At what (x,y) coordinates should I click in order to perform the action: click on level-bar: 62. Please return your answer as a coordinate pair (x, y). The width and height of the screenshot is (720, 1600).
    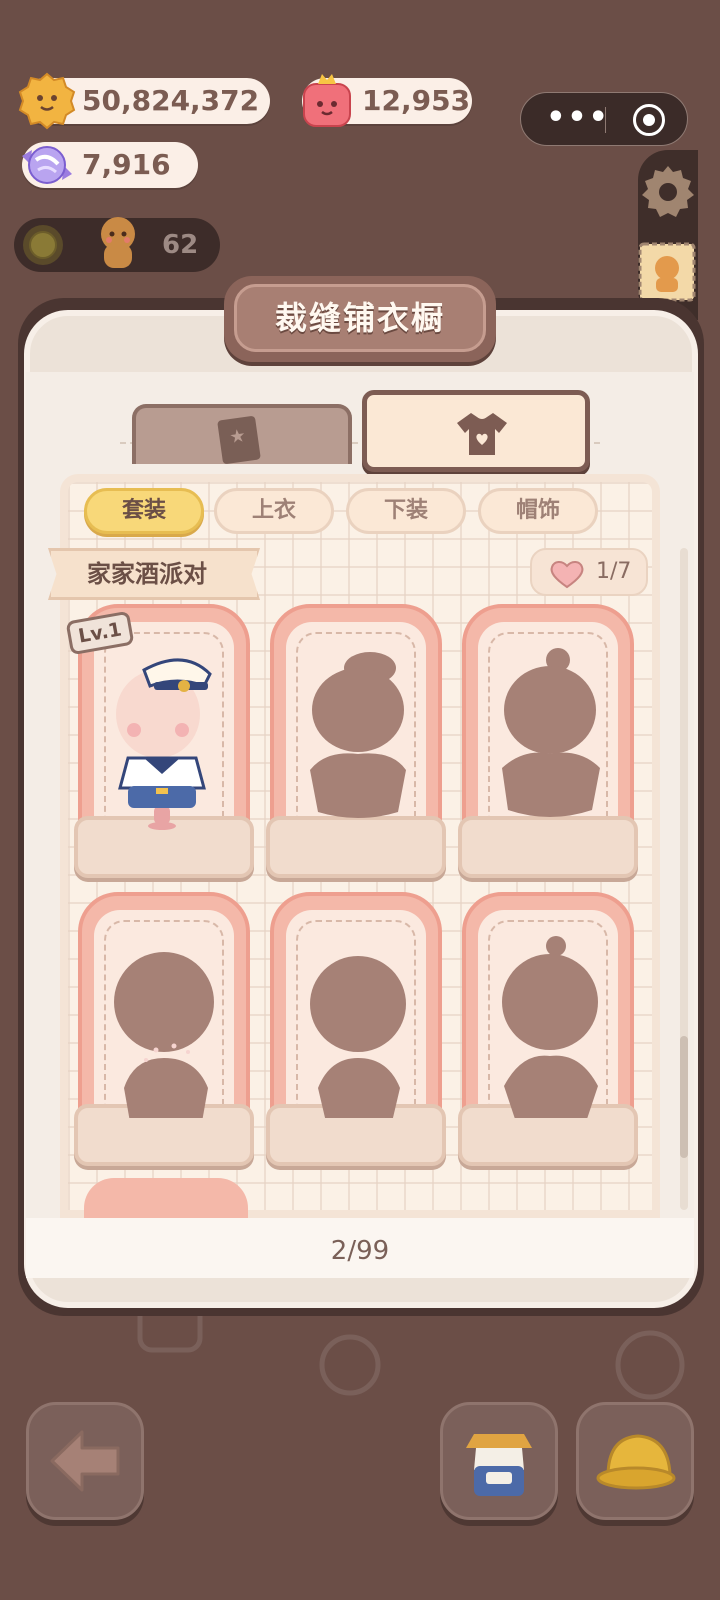
    Looking at the image, I should click on (117, 244).